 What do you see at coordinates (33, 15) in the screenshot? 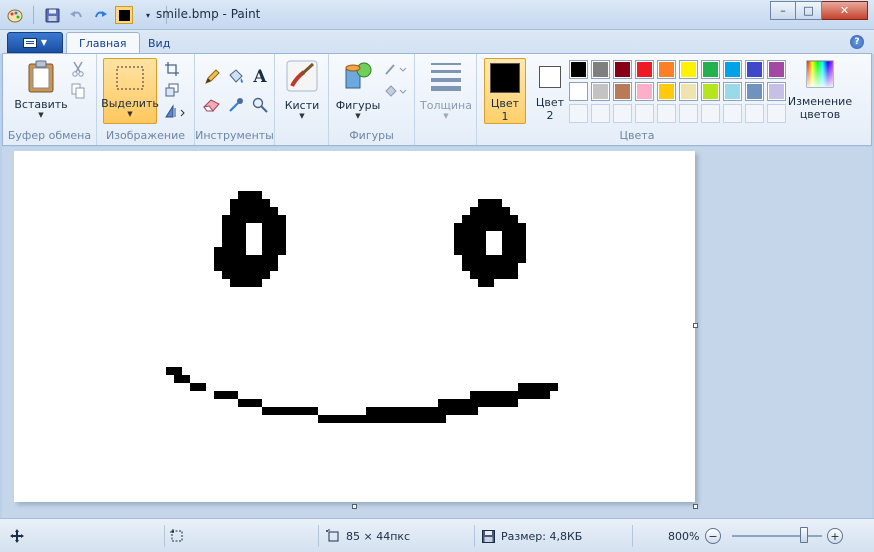
I see `qat-separator` at bounding box center [33, 15].